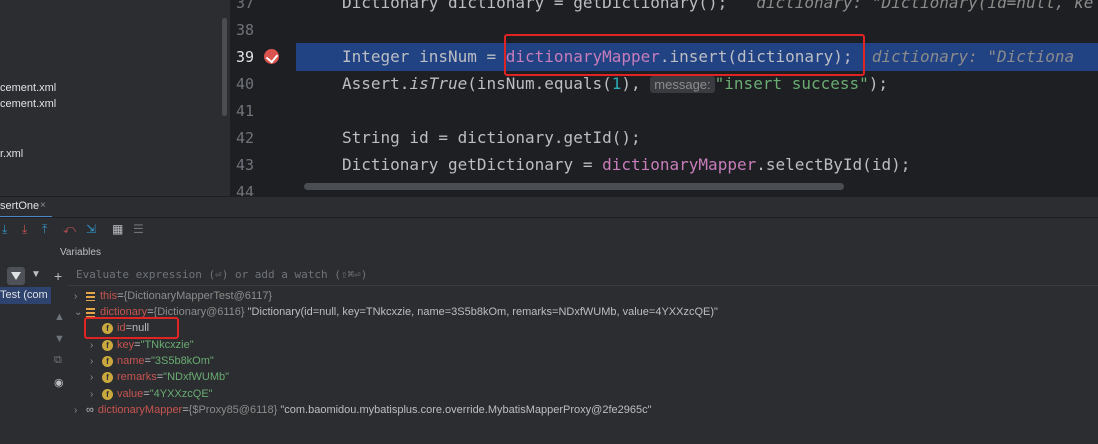 The width and height of the screenshot is (1098, 444). I want to click on inline-value-hint: dictionary: "Dictiona, so click(973, 56).